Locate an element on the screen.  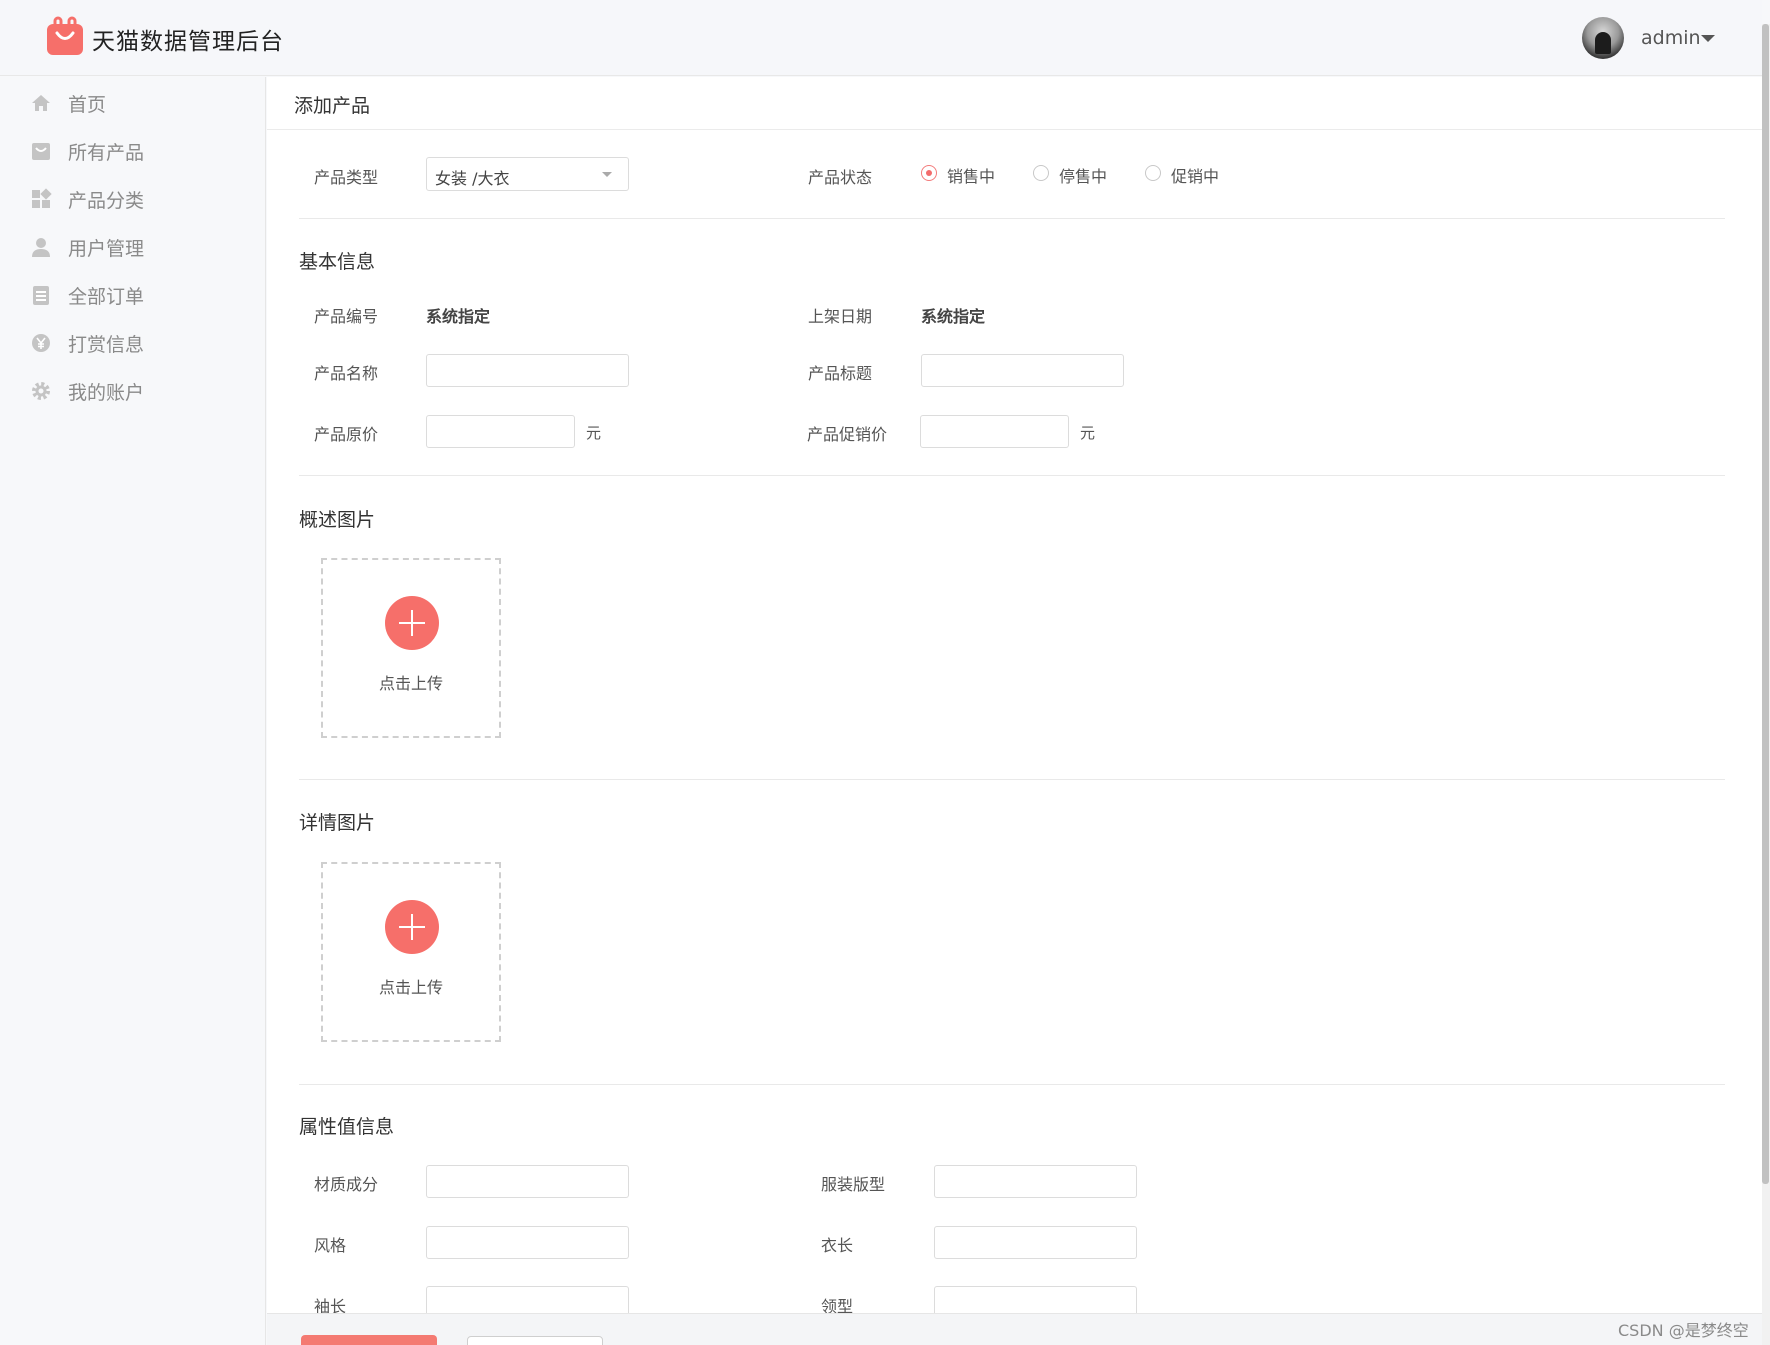
attr-label: 风格 is located at coordinates (330, 1245).